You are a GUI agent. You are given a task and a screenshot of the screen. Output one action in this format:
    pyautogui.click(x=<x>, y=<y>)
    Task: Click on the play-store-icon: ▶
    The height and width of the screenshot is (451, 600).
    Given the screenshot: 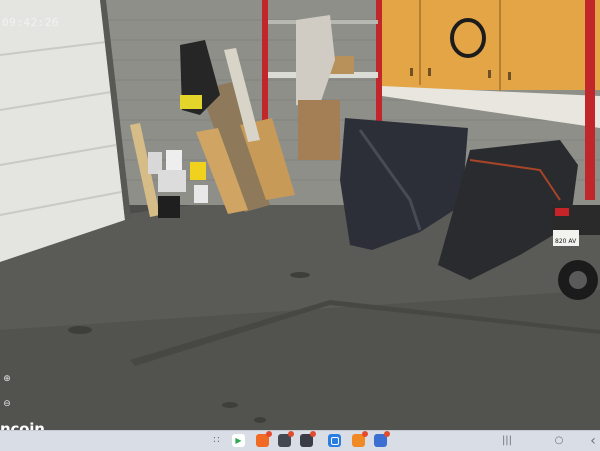 What is the action you would take?
    pyautogui.click(x=238, y=440)
    